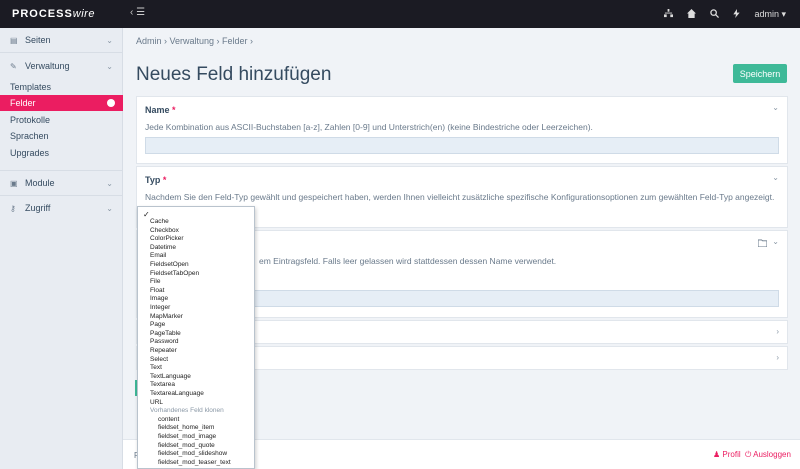 This screenshot has width=800, height=469. Describe the element at coordinates (83, 14) in the screenshot. I see `logo-light: wire` at that location.